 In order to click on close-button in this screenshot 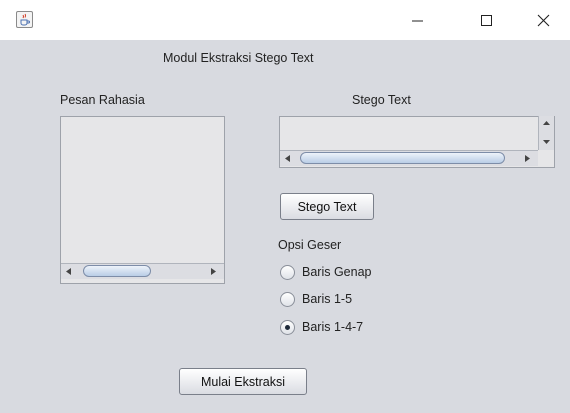, I will do `click(544, 20)`.